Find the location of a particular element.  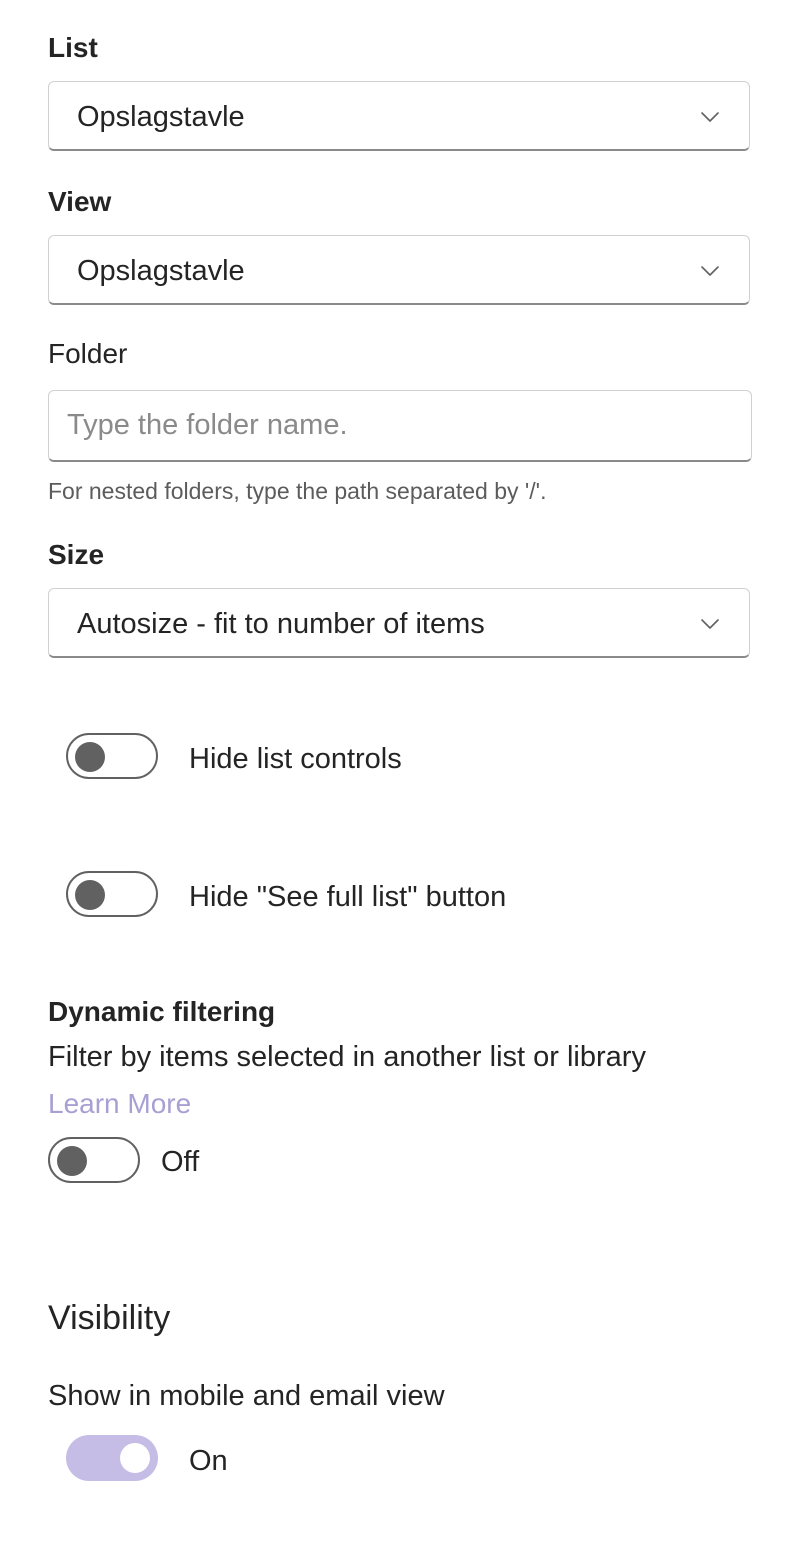

show-mobile-email-state: On is located at coordinates (208, 1461).